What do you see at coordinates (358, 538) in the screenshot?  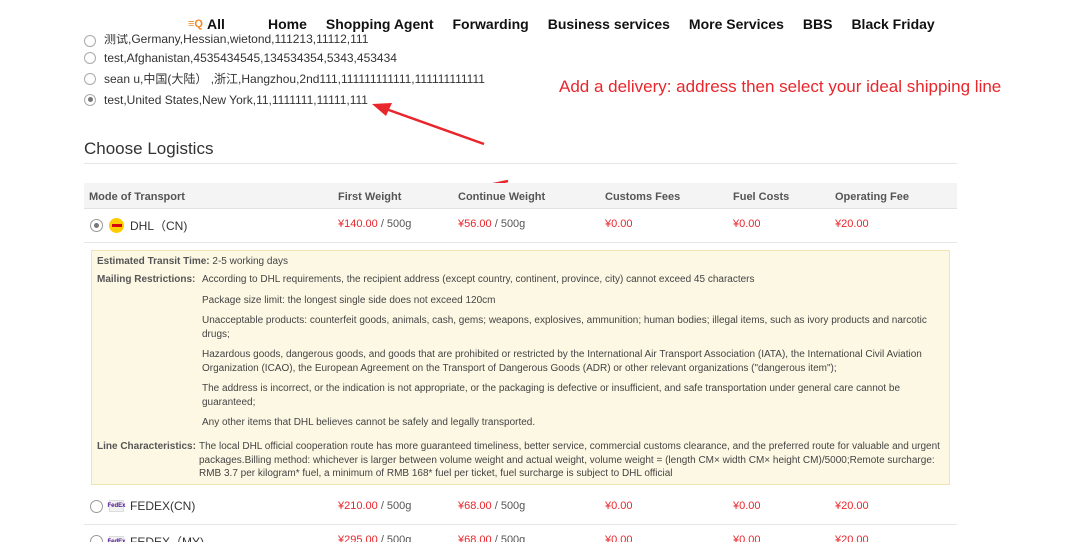 I see `first-weight-price: ¥295.00` at bounding box center [358, 538].